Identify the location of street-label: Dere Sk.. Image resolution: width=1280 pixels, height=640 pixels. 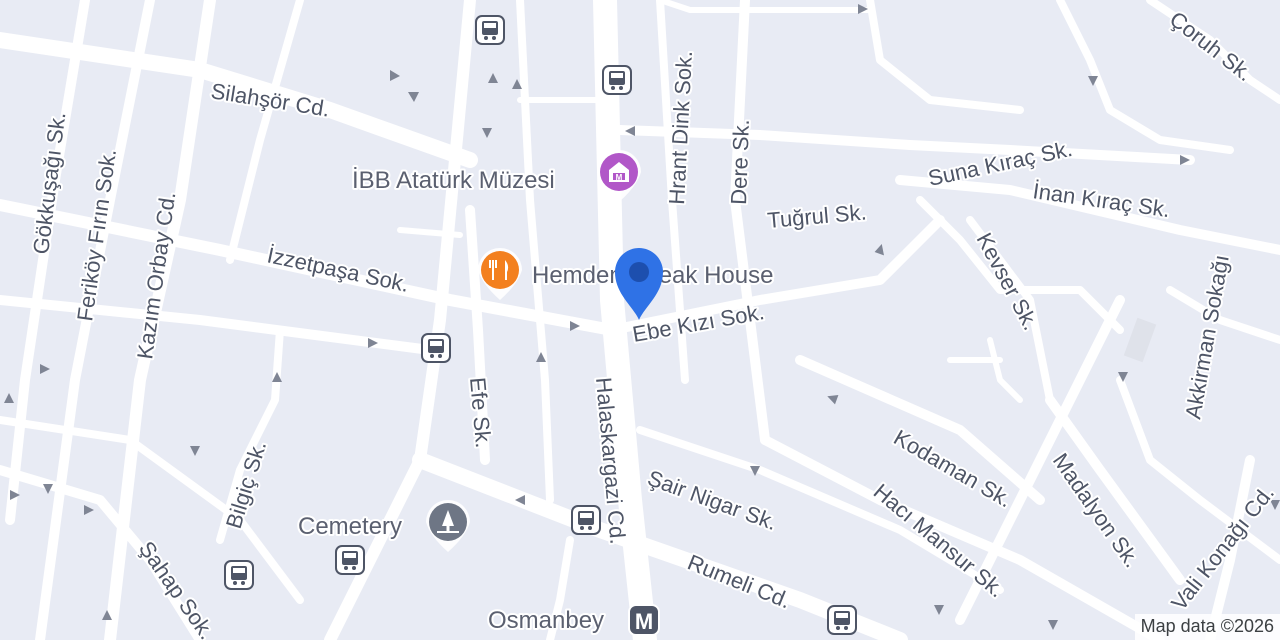
(740, 162).